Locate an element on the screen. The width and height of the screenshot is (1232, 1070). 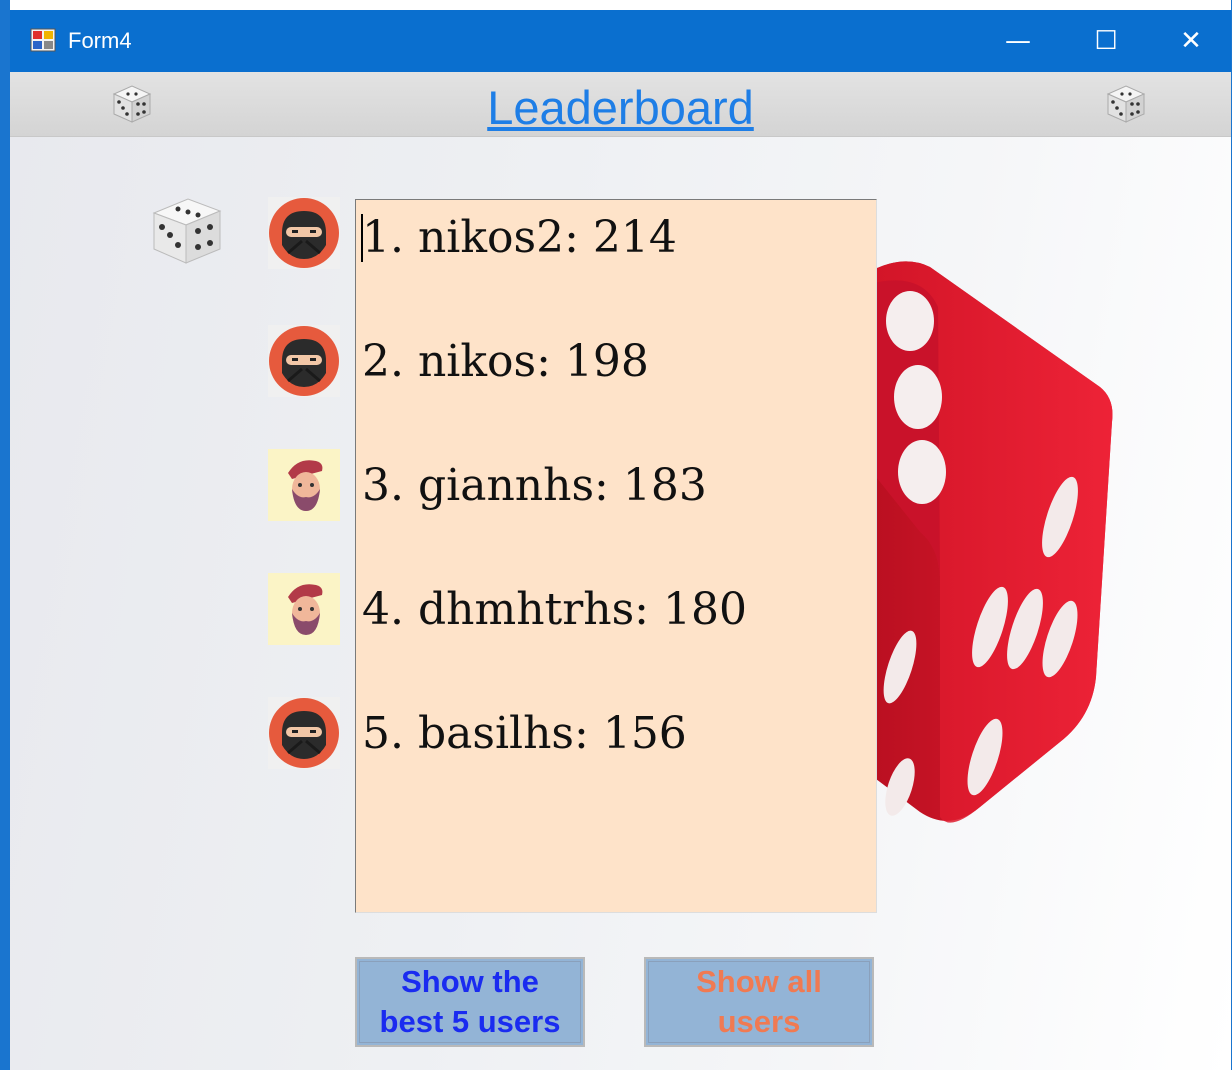
outer-top is located at coordinates (620, 5).